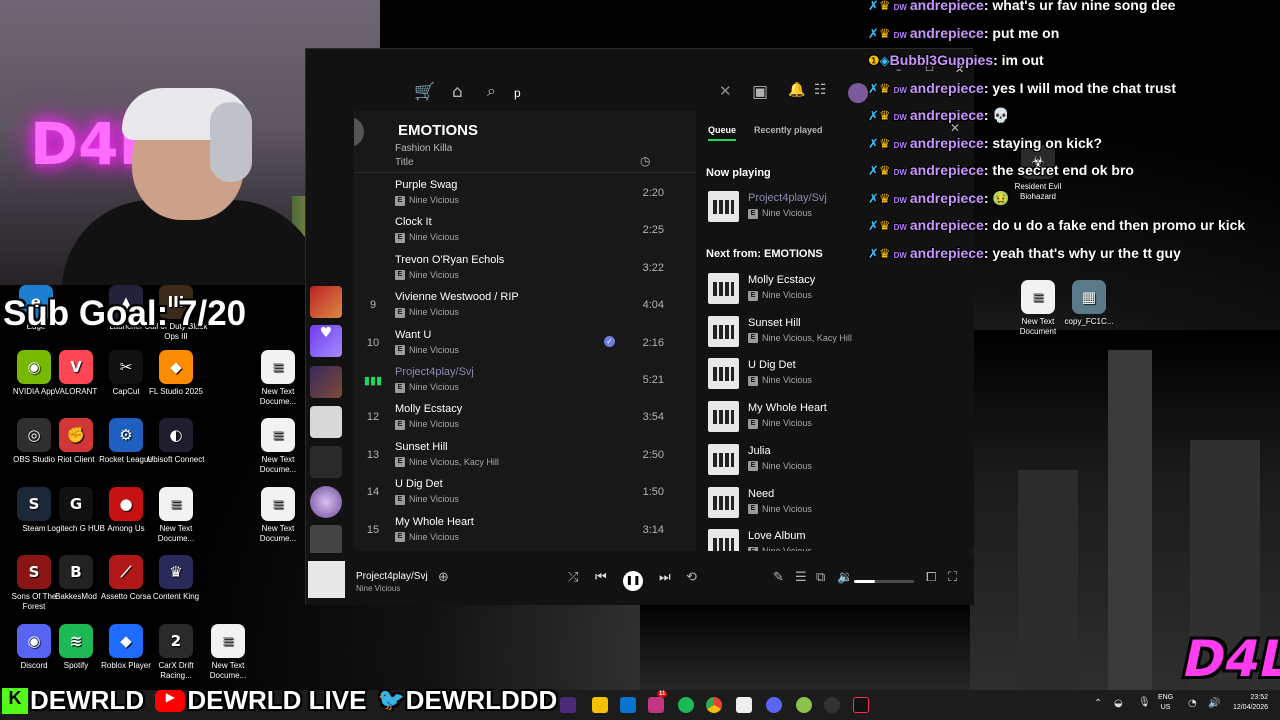  What do you see at coordinates (873, 226) in the screenshot?
I see `sword-badge-icon: ✗` at bounding box center [873, 226].